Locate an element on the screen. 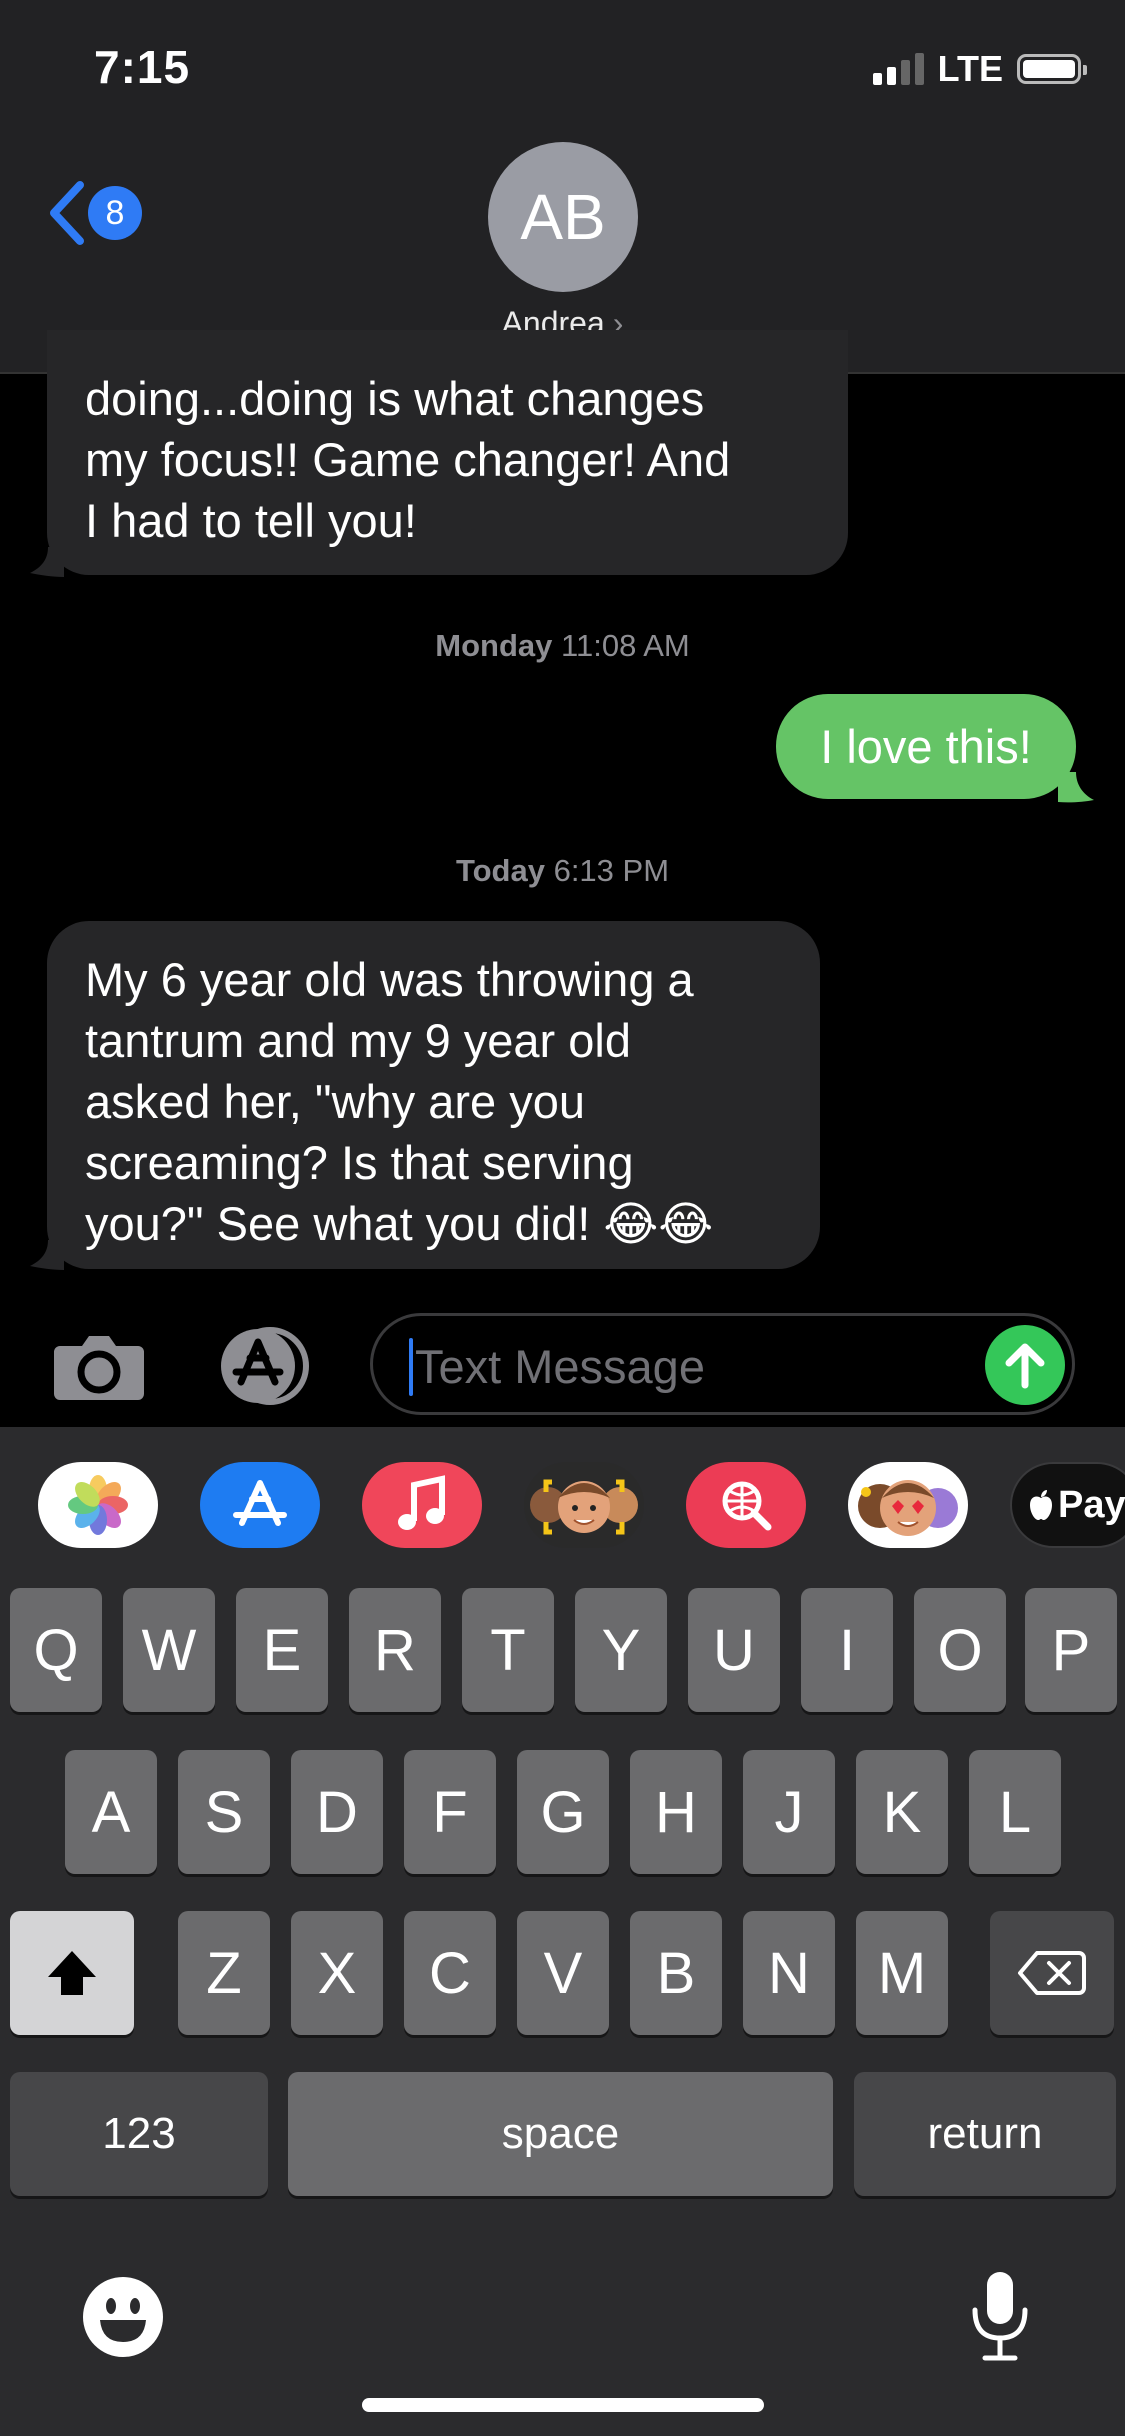 This screenshot has width=1125, height=2436. message-text: I love this! is located at coordinates (926, 746).